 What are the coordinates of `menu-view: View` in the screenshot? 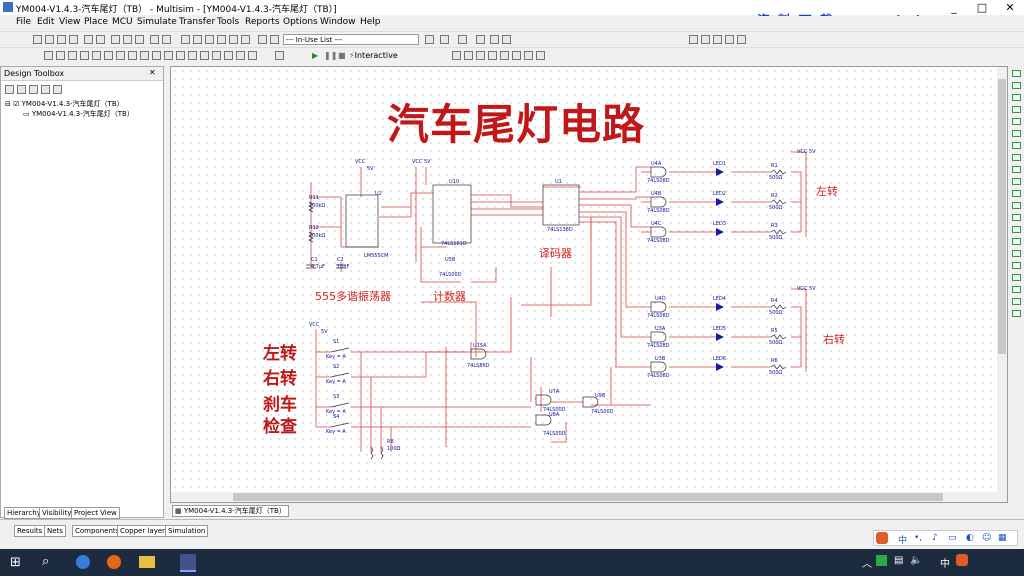 It's located at (69, 22).